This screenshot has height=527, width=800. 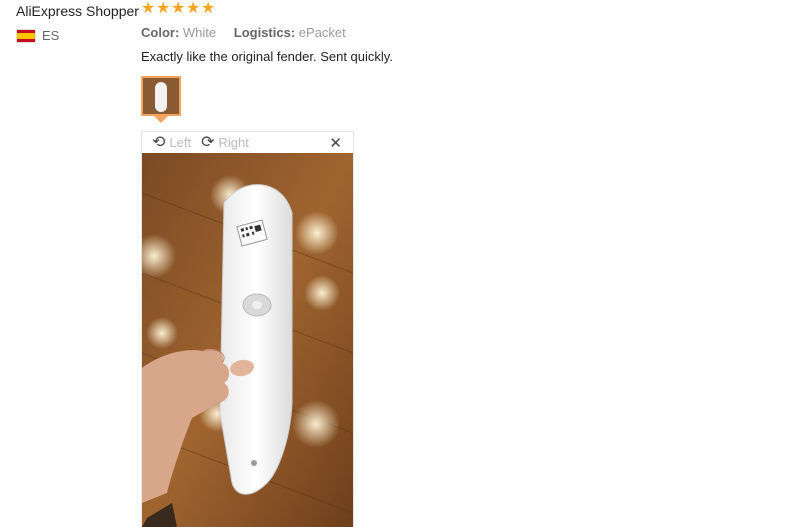 I want to click on review-photo-thumbnail, so click(x=161, y=96).